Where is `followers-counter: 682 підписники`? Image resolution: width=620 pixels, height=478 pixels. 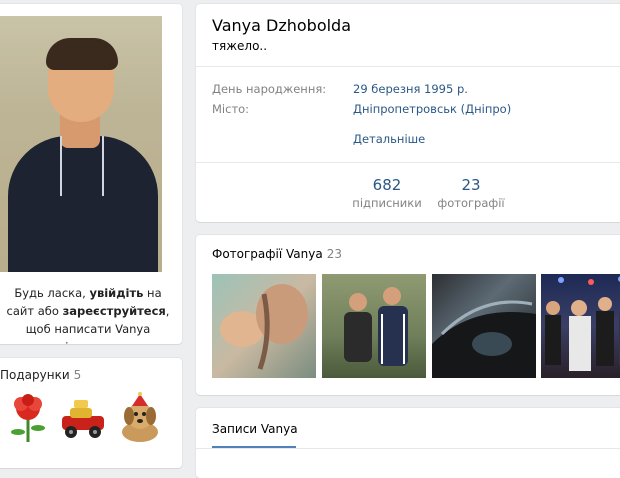 followers-counter: 682 підписники is located at coordinates (387, 193).